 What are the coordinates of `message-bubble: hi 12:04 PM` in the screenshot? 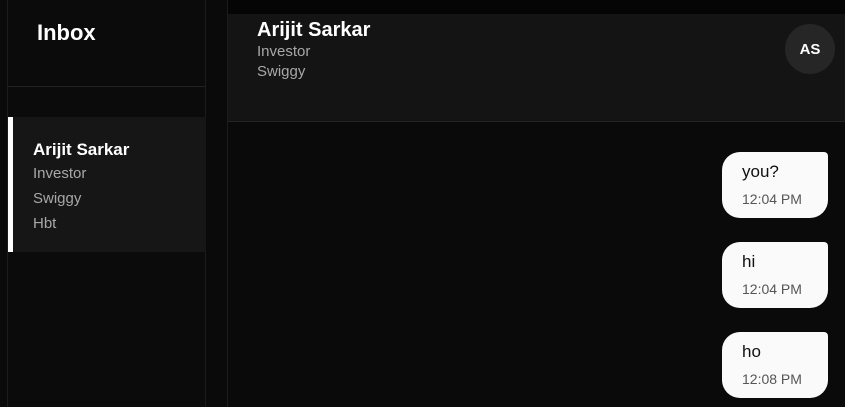 It's located at (775, 275).